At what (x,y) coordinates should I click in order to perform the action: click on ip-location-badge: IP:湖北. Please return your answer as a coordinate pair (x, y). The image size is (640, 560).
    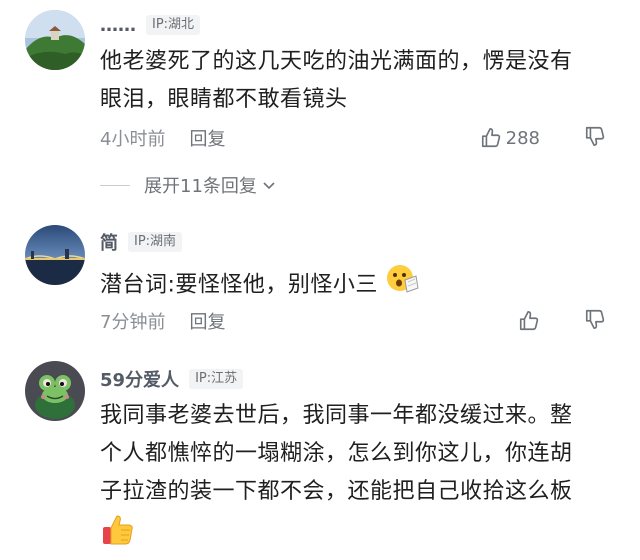
    Looking at the image, I should click on (173, 25).